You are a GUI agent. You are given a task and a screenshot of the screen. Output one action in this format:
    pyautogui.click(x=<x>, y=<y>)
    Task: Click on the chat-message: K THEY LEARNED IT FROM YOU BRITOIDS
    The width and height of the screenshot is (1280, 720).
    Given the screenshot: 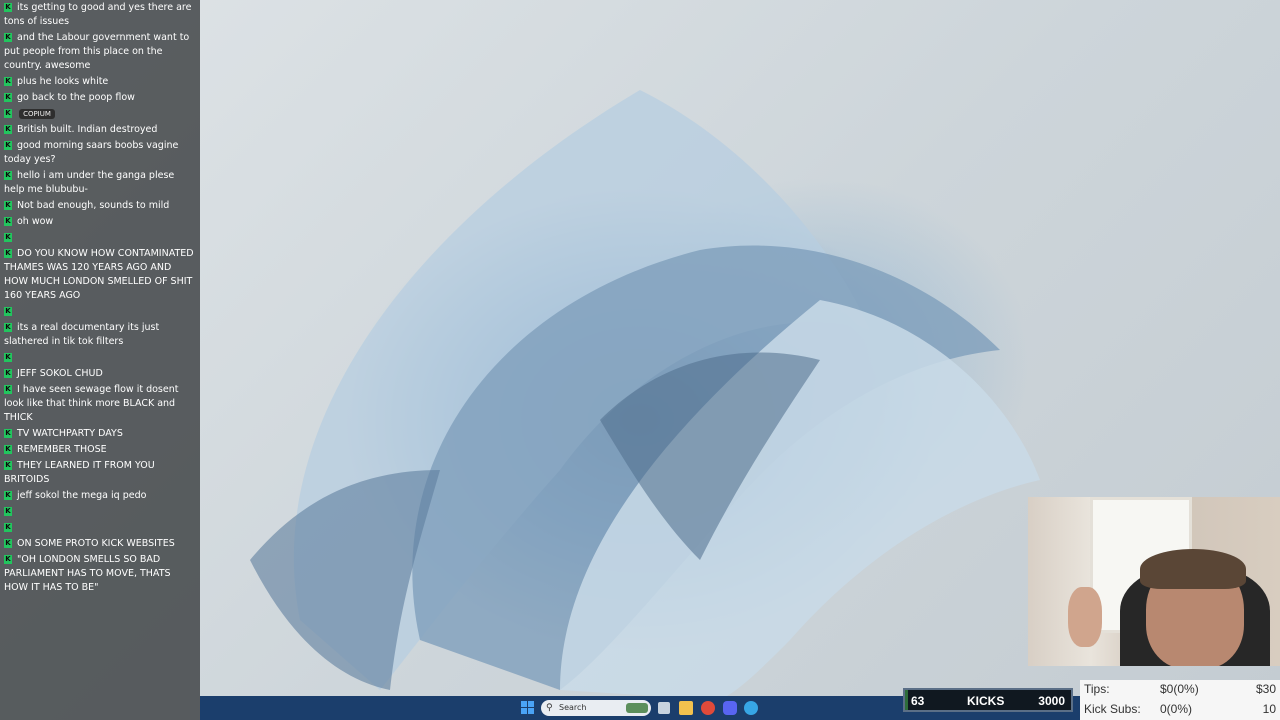 What is the action you would take?
    pyautogui.click(x=100, y=473)
    